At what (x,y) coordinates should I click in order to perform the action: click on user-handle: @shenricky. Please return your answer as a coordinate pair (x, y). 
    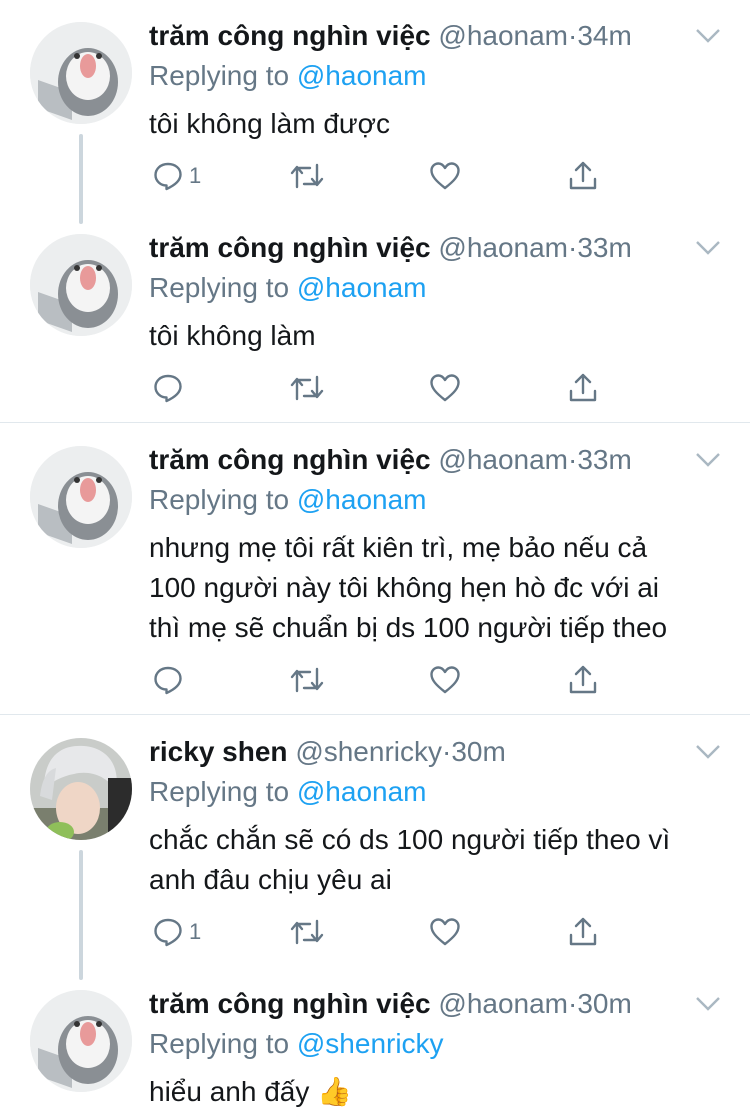
    Looking at the image, I should click on (368, 751).